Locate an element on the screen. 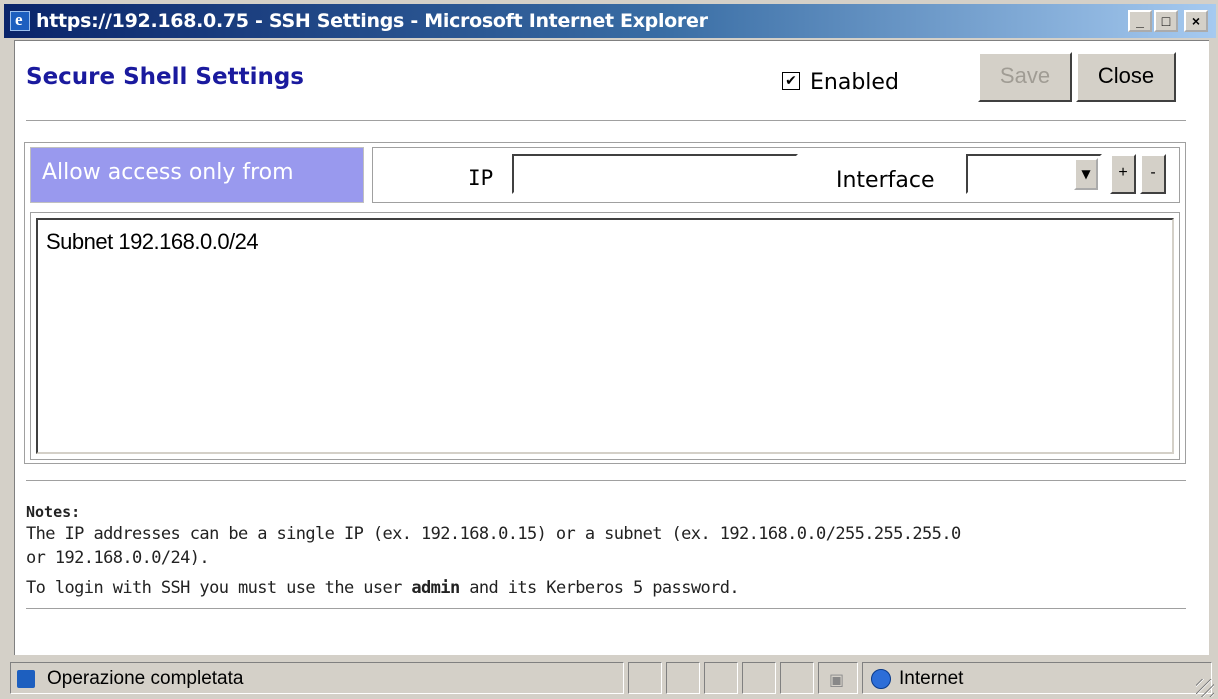  page-done-icon is located at coordinates (26, 679).